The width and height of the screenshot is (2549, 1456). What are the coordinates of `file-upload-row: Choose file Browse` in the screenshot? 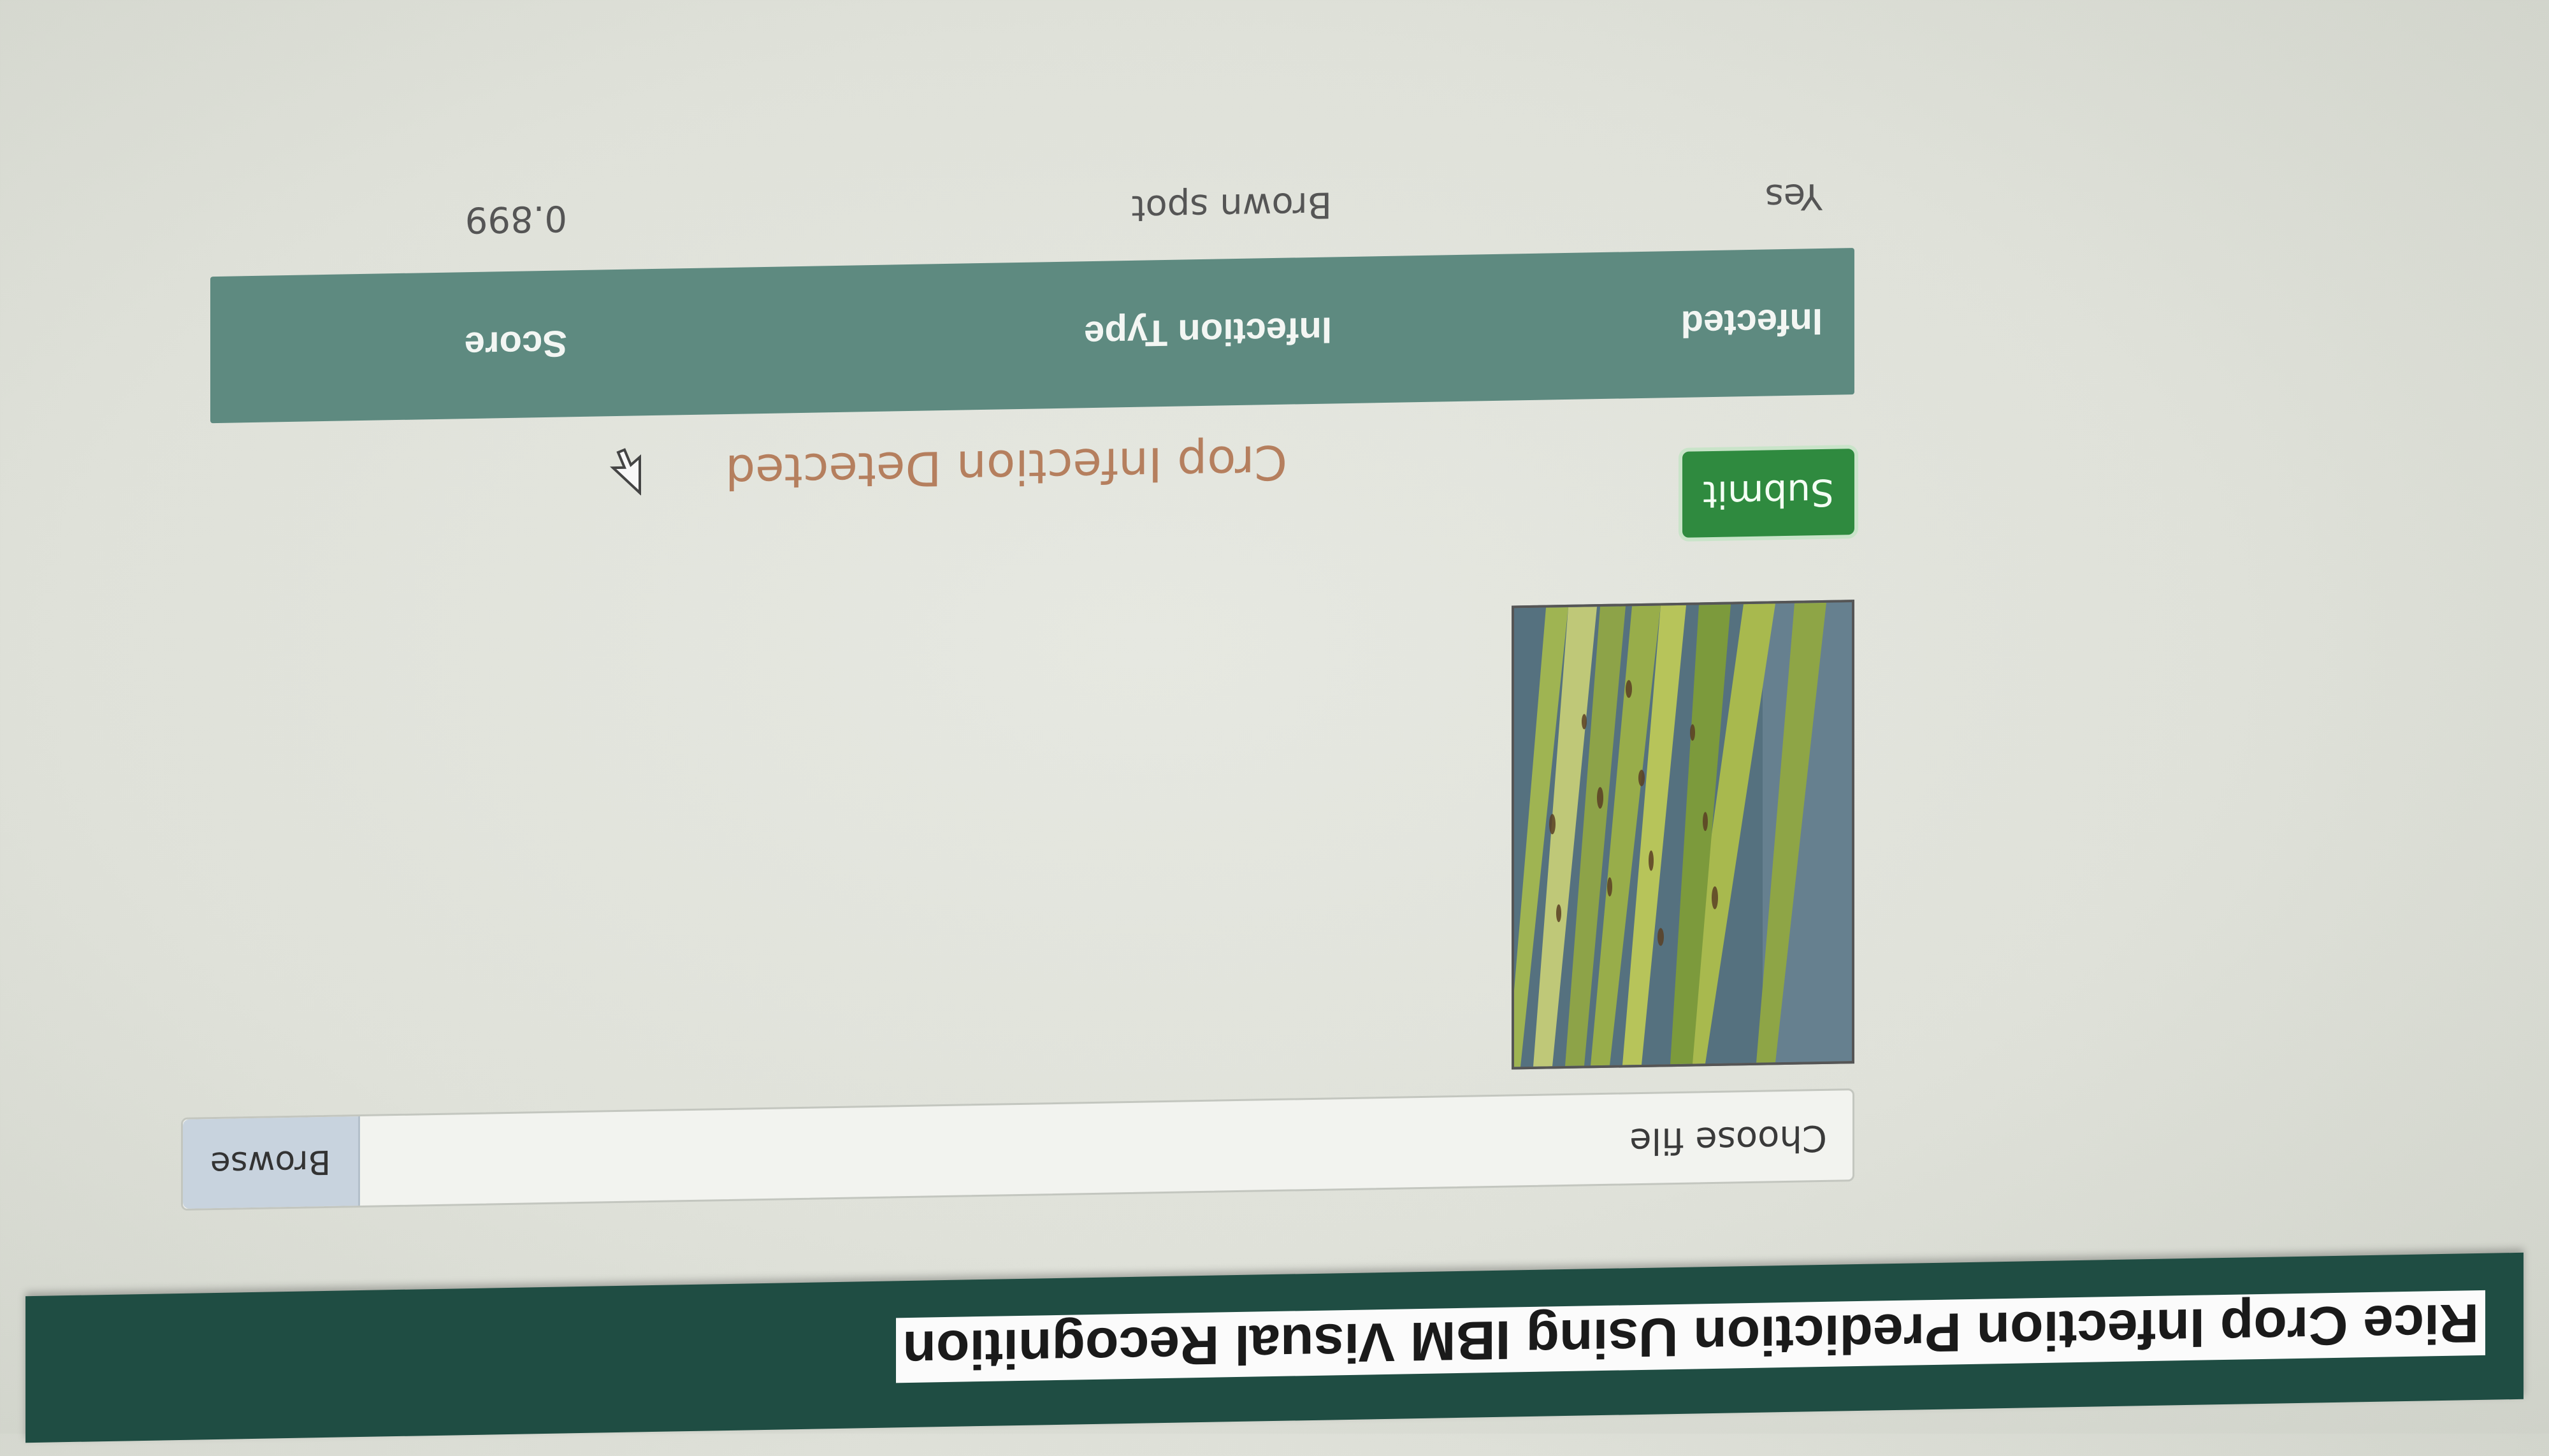 It's located at (1017, 1148).